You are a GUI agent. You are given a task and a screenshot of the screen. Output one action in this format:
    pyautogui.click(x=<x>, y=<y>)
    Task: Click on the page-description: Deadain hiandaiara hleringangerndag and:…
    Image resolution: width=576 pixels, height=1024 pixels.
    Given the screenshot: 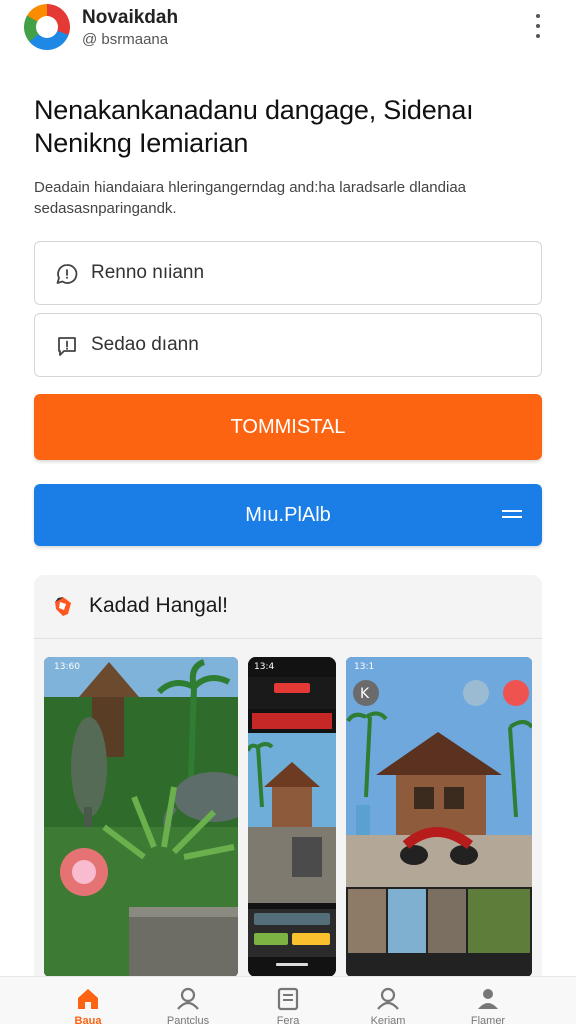 What is the action you would take?
    pyautogui.click(x=289, y=198)
    